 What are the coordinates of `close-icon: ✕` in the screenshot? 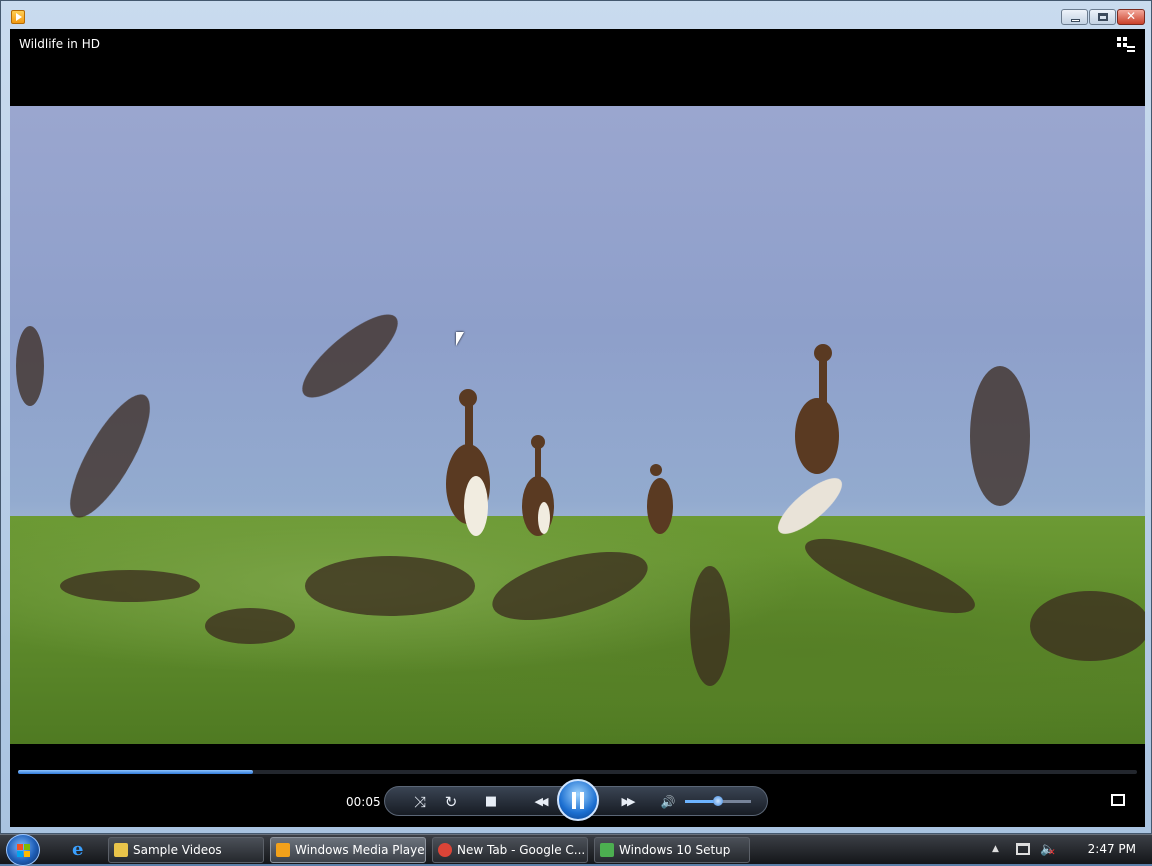 It's located at (1131, 16).